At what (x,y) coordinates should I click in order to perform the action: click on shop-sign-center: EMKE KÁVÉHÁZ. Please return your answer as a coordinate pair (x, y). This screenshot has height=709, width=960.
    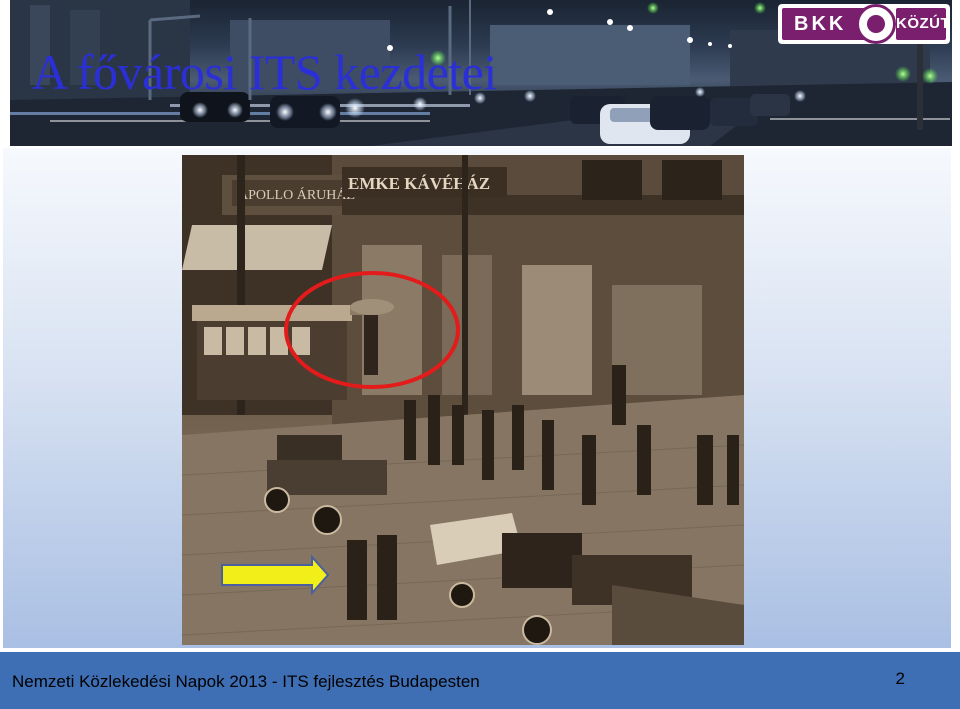
    Looking at the image, I should click on (424, 182).